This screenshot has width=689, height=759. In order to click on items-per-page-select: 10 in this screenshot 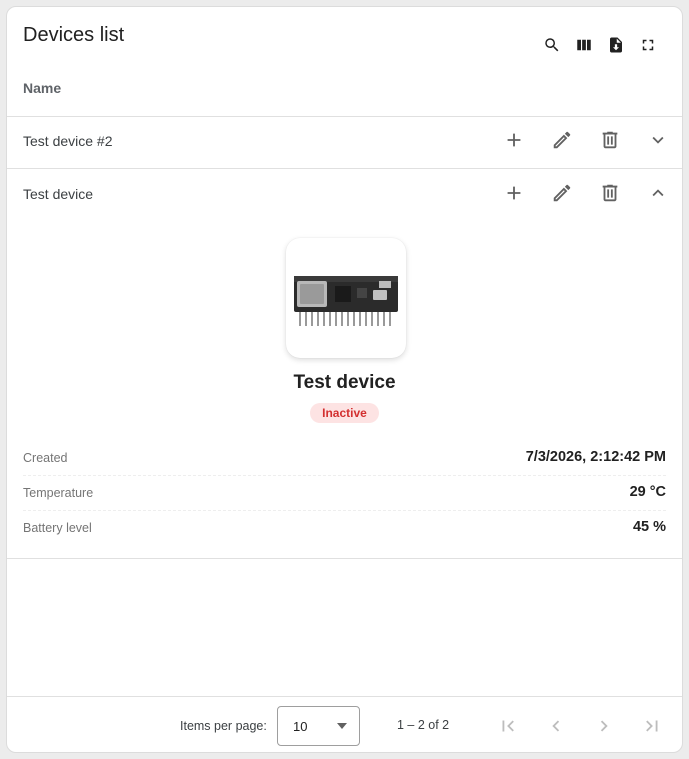, I will do `click(318, 726)`.